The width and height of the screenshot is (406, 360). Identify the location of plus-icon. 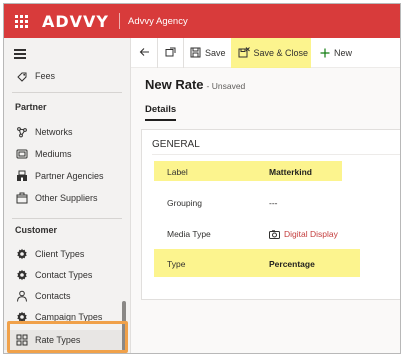
(325, 53).